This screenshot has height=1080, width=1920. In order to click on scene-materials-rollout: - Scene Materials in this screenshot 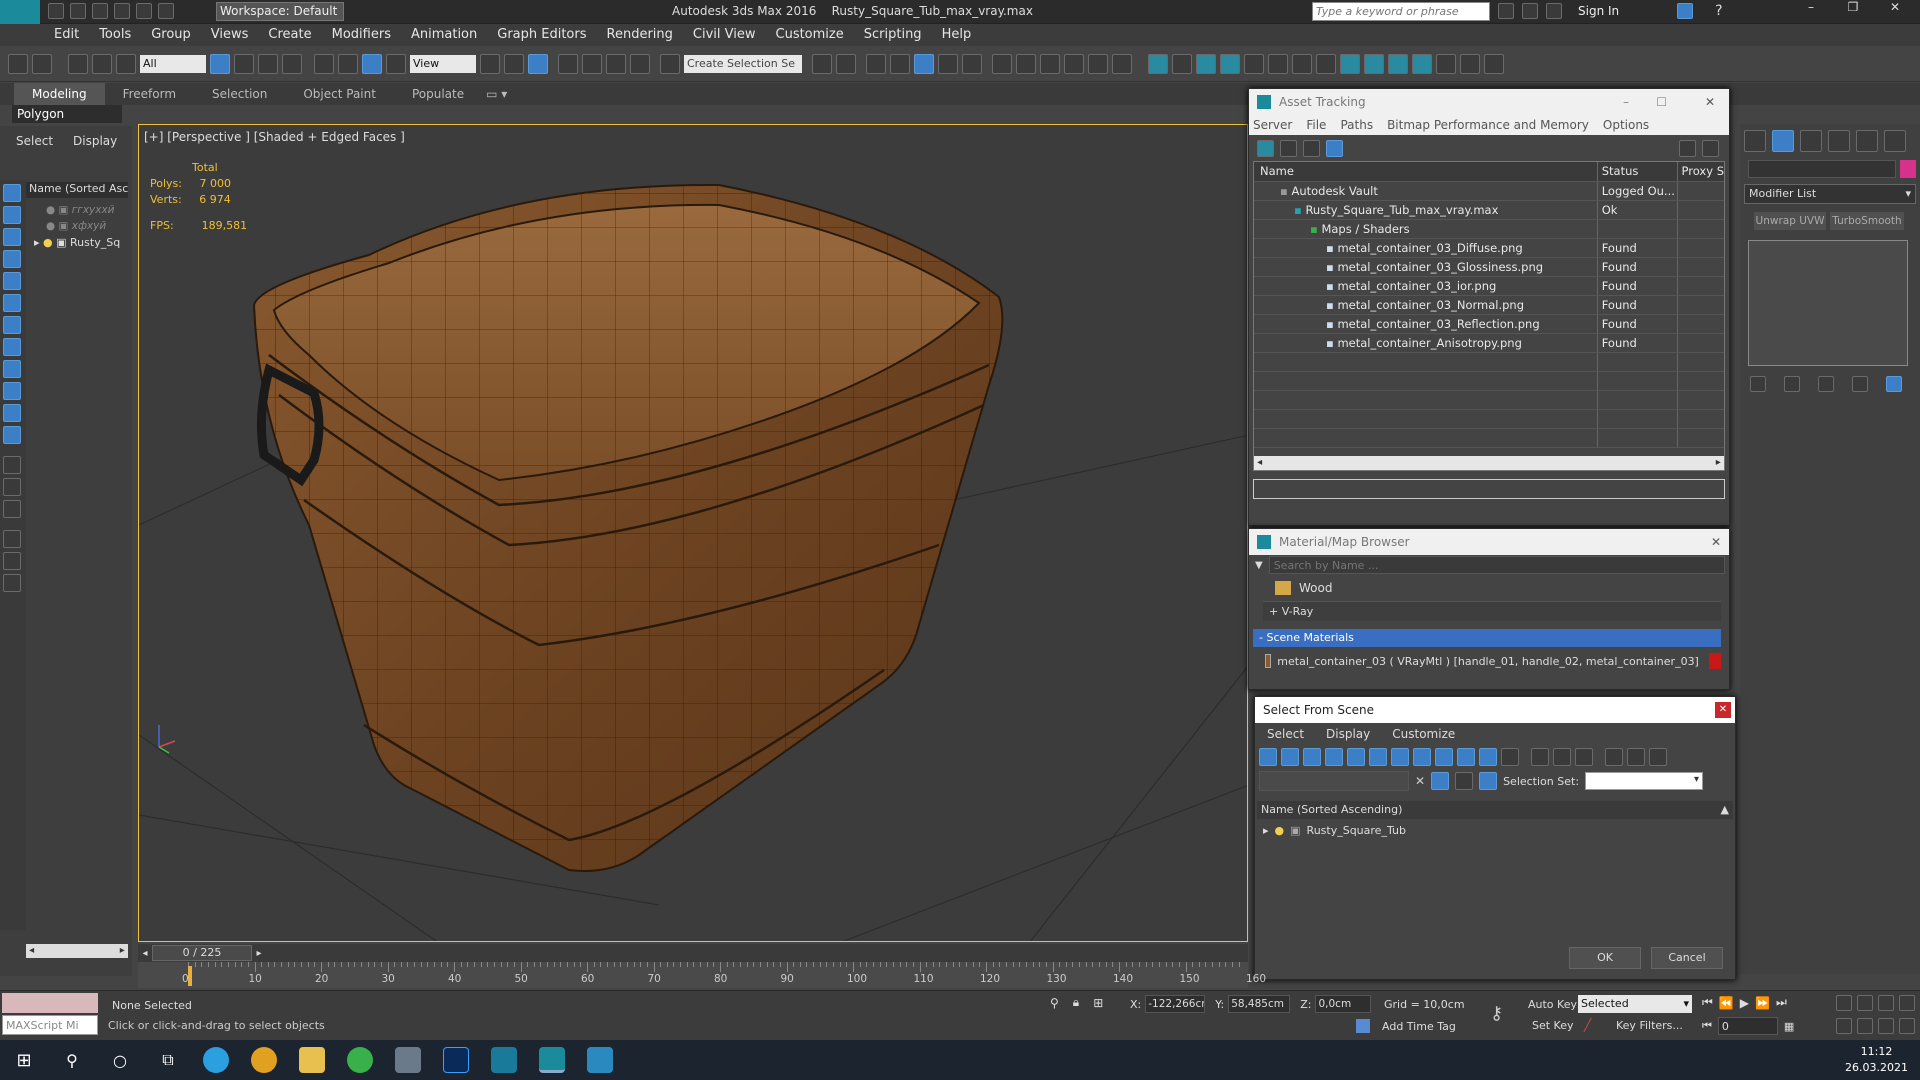, I will do `click(1487, 638)`.